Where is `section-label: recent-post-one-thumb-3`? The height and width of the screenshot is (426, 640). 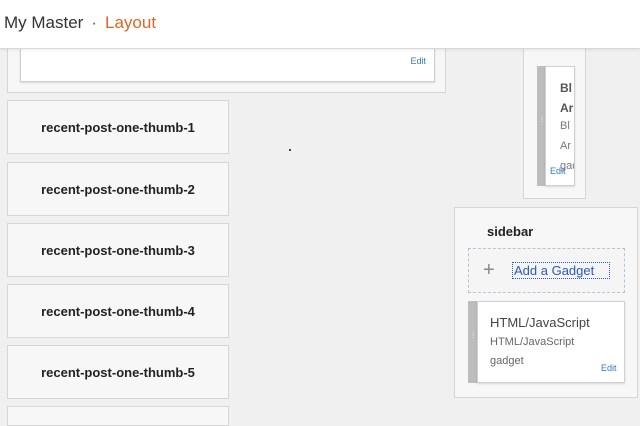 section-label: recent-post-one-thumb-3 is located at coordinates (118, 250).